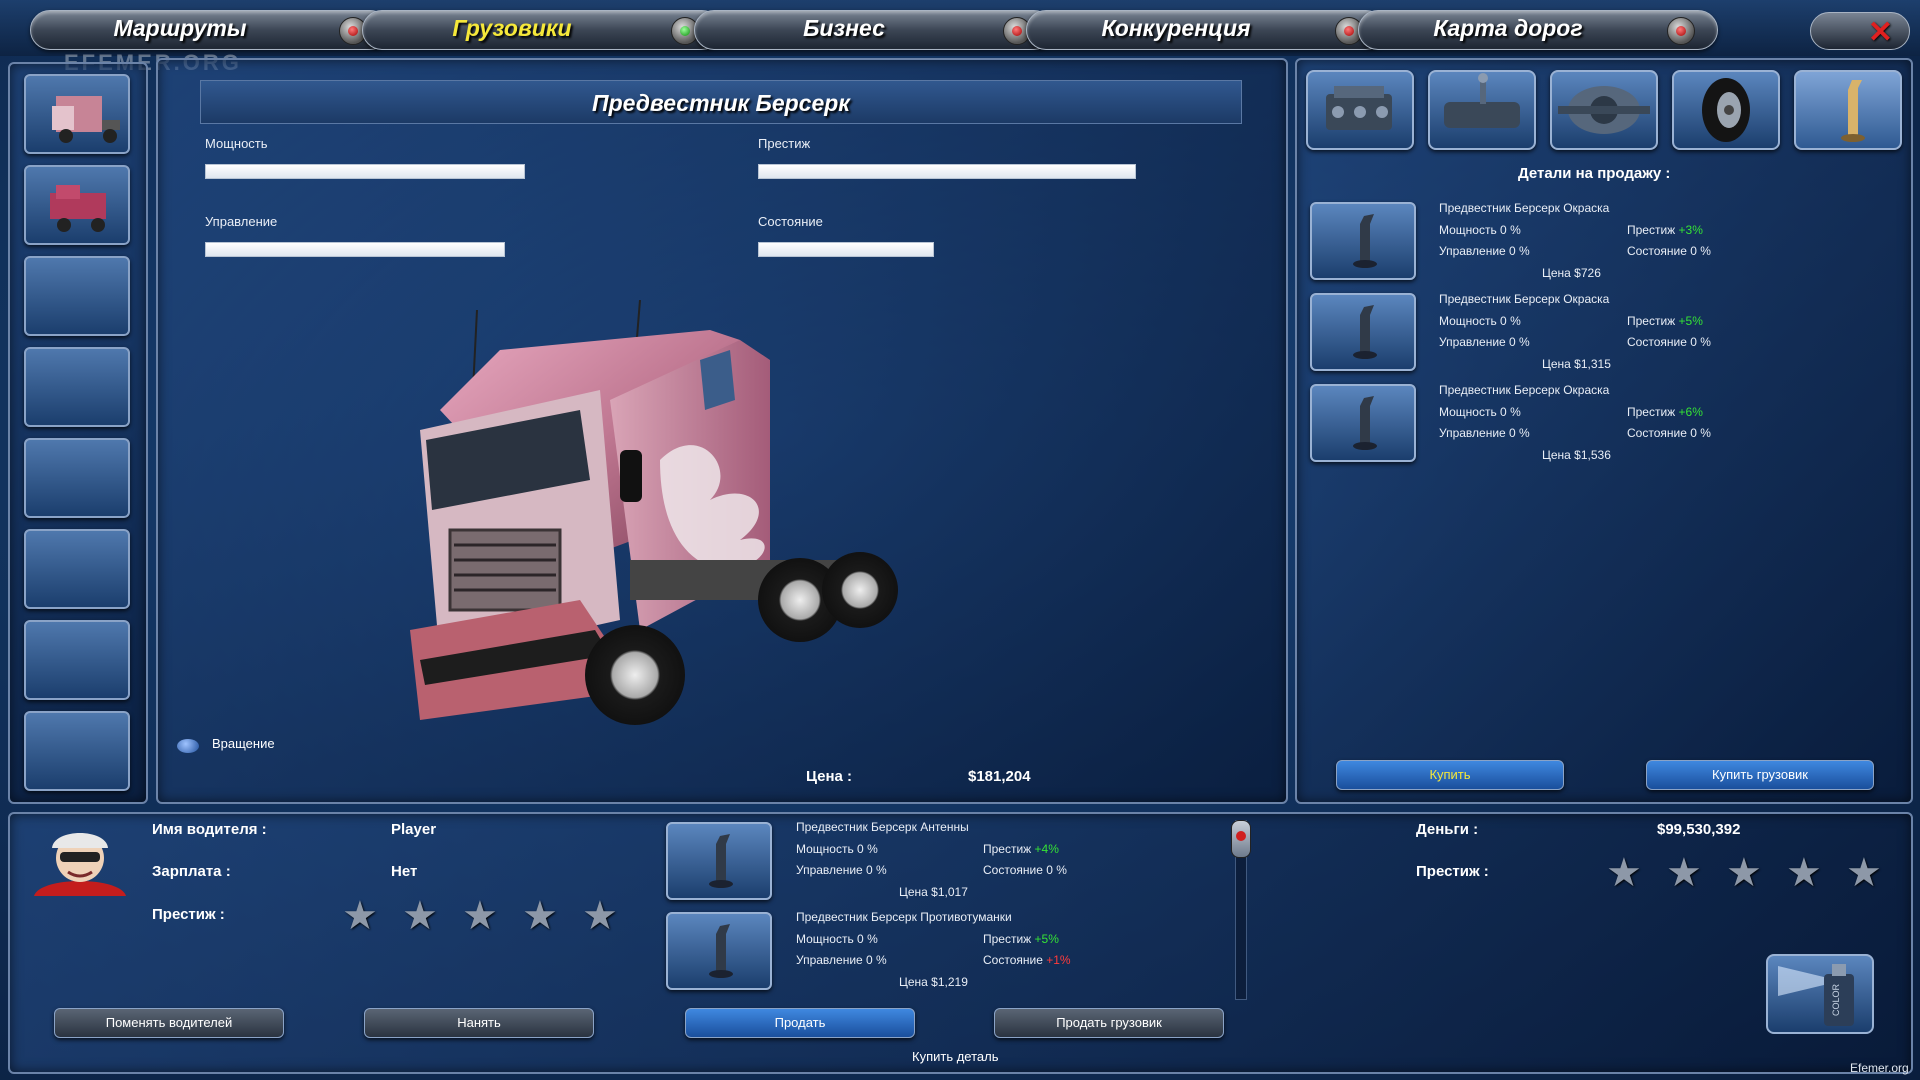 The height and width of the screenshot is (1080, 1920). What do you see at coordinates (191, 871) in the screenshot?
I see `driver-salary-label: Зарплата :` at bounding box center [191, 871].